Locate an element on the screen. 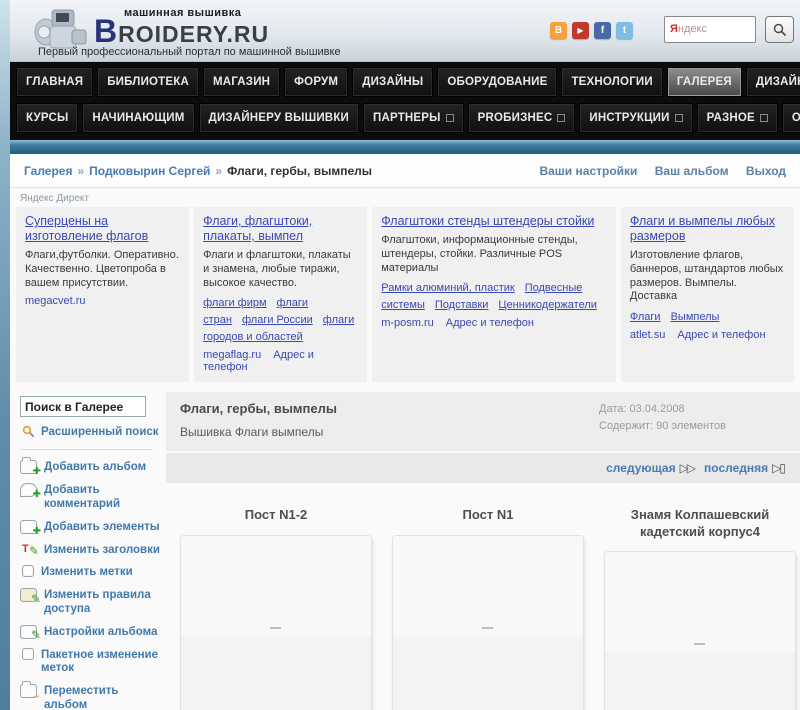  ad-link: Подставки is located at coordinates (462, 305).